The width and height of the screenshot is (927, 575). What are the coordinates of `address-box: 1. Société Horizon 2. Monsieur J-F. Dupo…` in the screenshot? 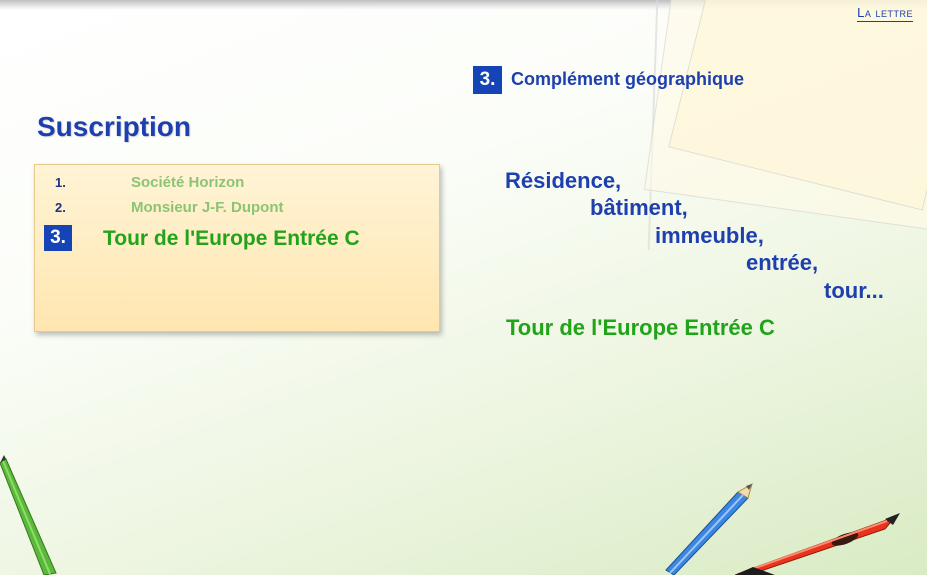 It's located at (237, 248).